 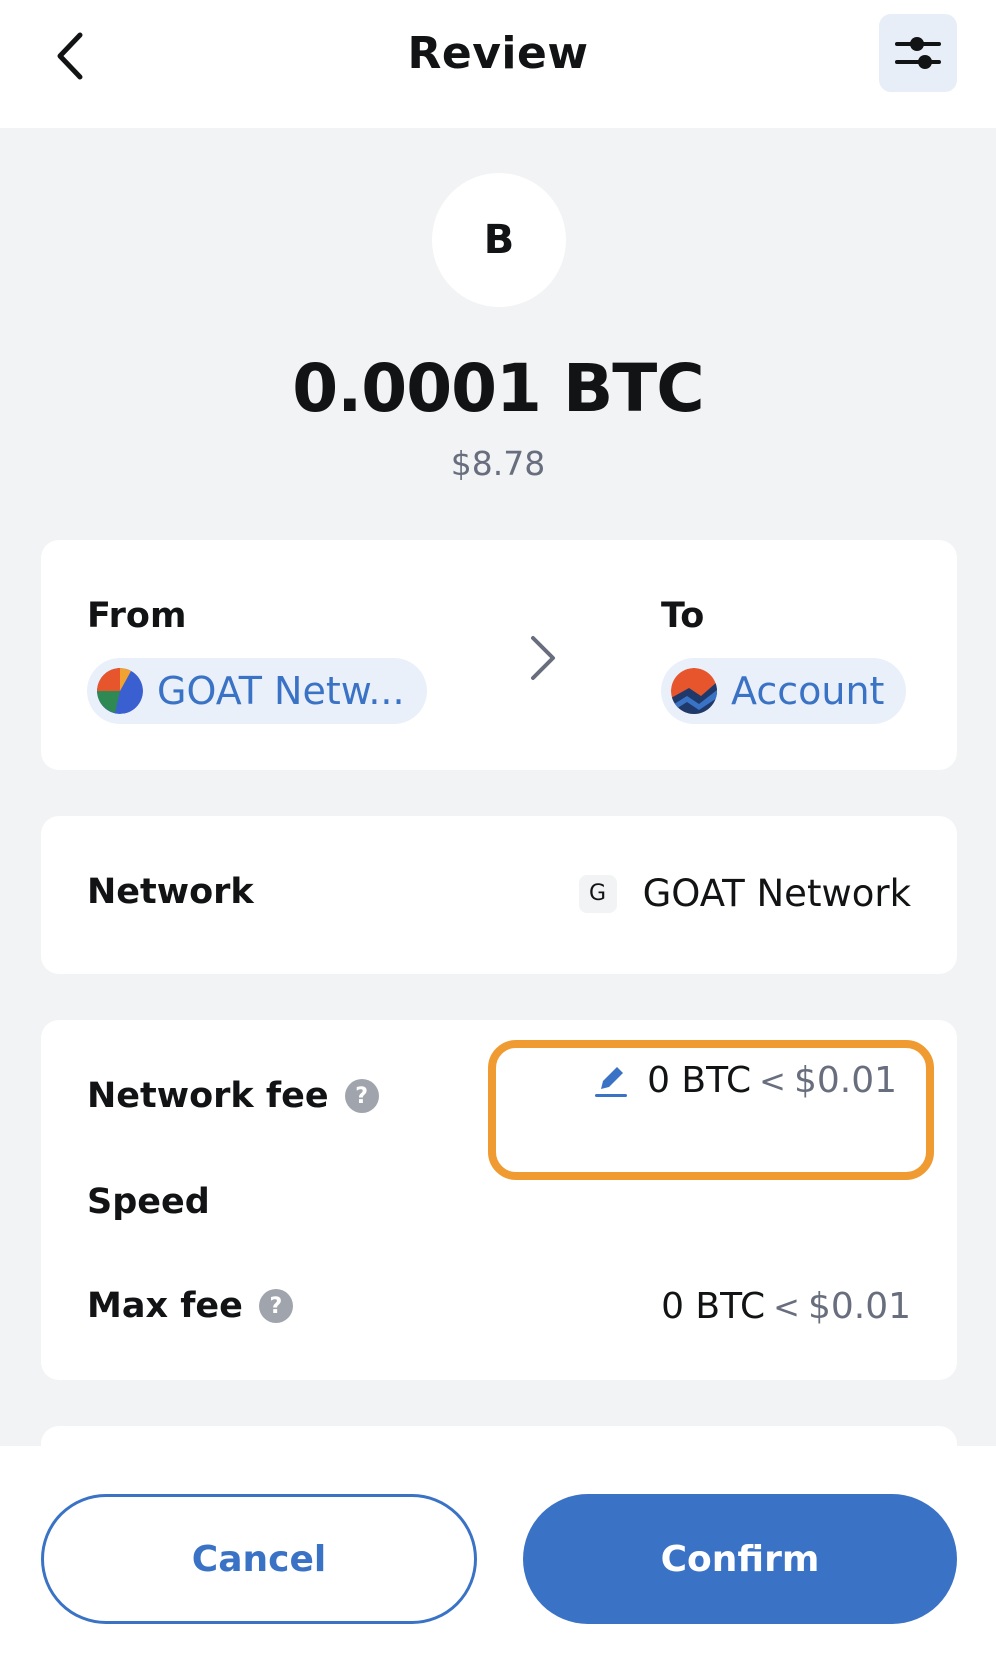 What do you see at coordinates (498, 1550) in the screenshot?
I see `footer: Cancel Confirm` at bounding box center [498, 1550].